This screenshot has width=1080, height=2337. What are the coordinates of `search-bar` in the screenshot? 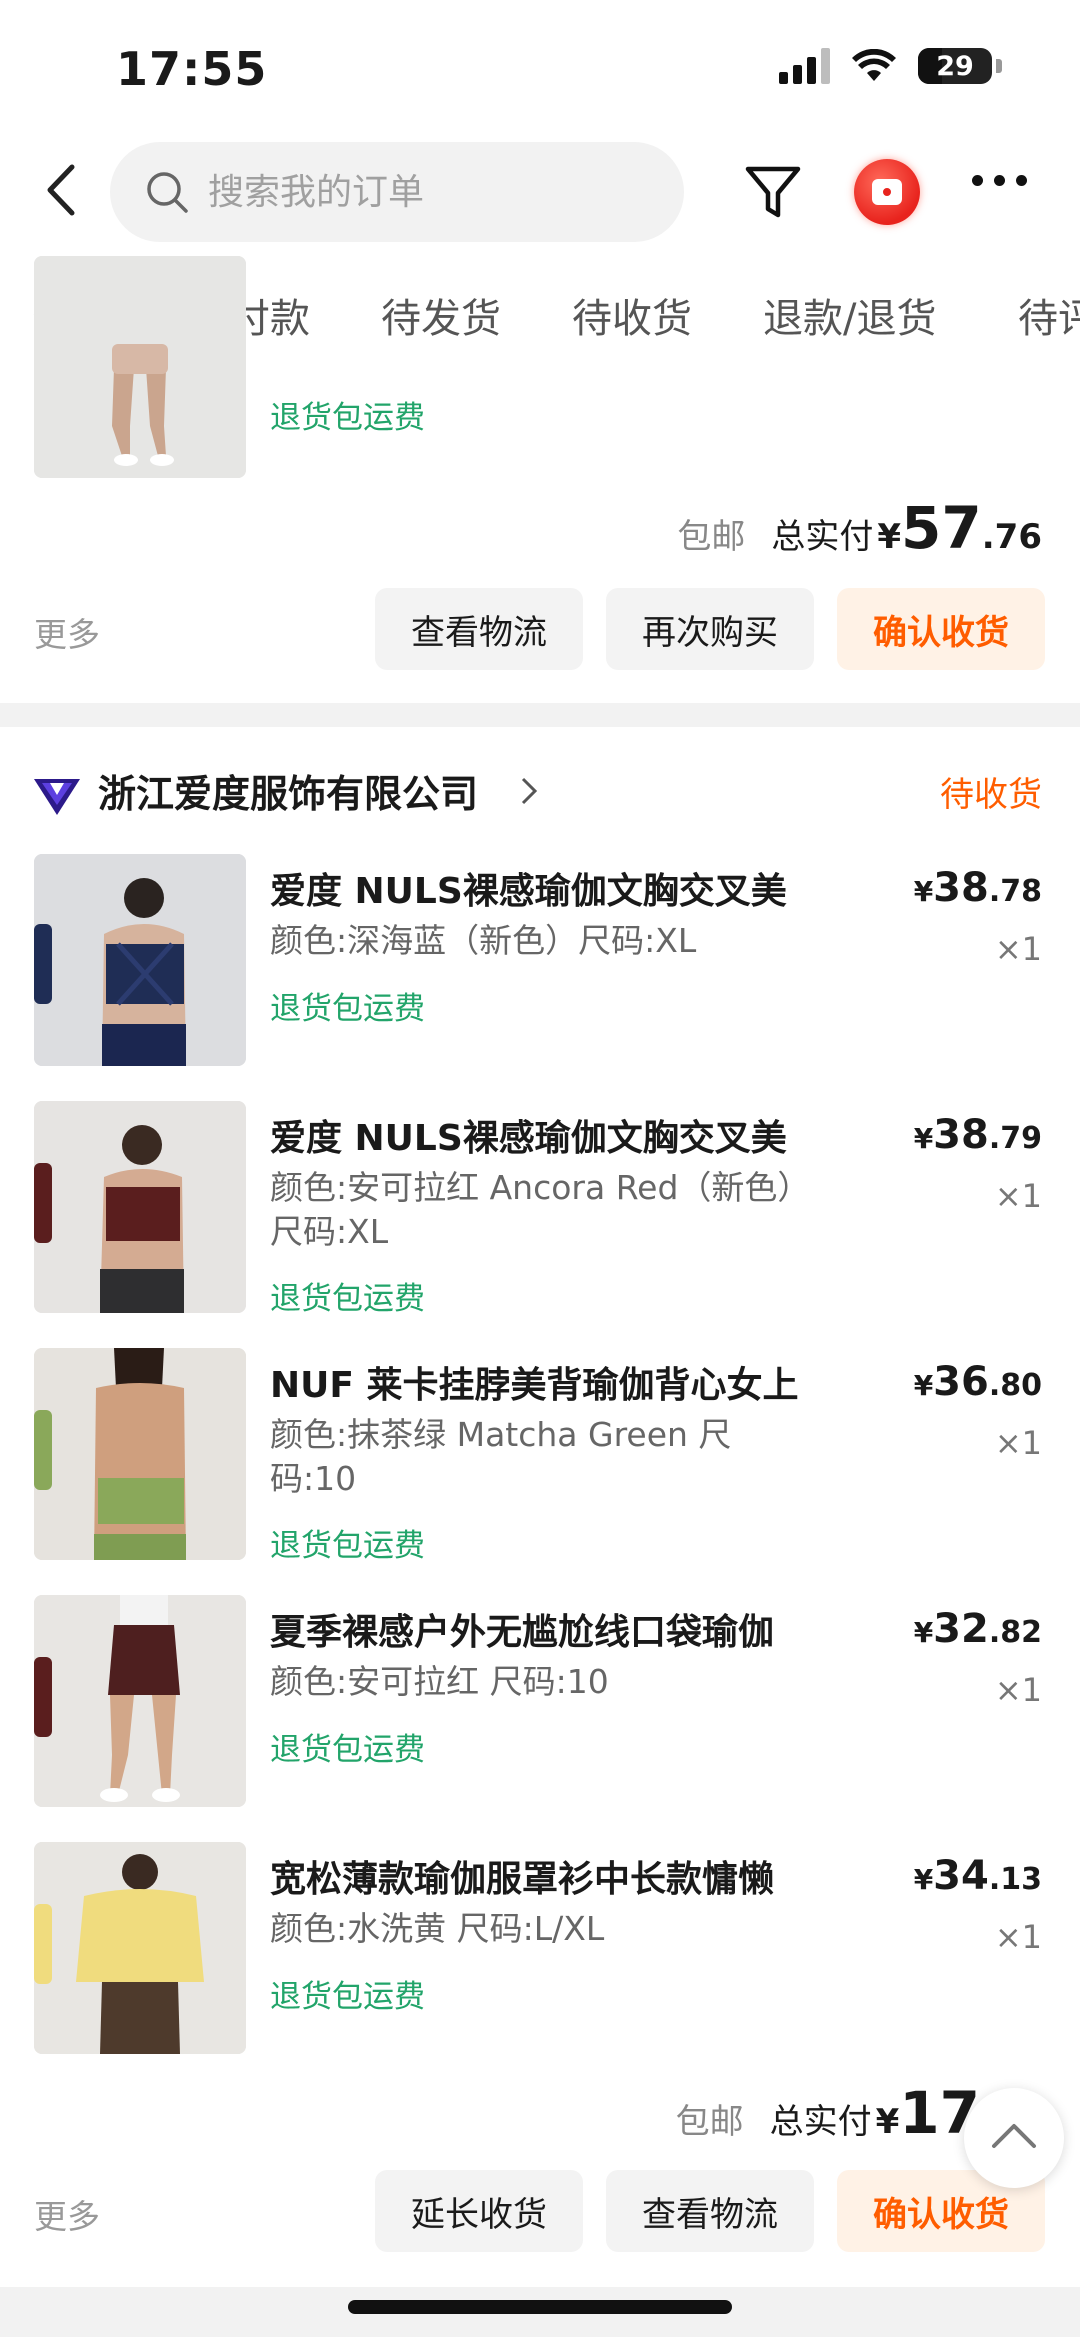 It's located at (397, 192).